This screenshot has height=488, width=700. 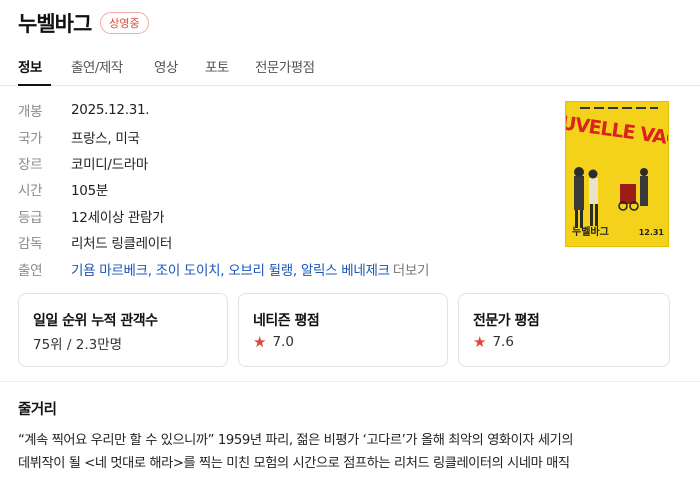 What do you see at coordinates (78, 345) in the screenshot?
I see `stats-card-value: 75위 / 2.3만명` at bounding box center [78, 345].